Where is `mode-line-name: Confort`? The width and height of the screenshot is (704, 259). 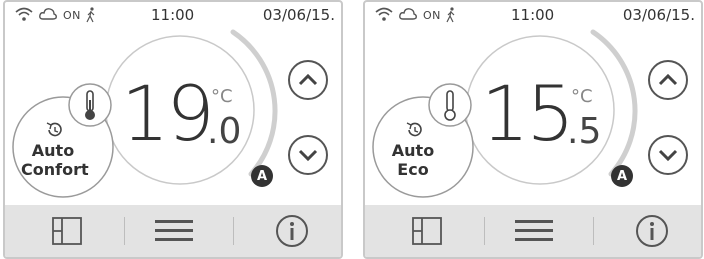
mode-line-name: Confort is located at coordinates (55, 169).